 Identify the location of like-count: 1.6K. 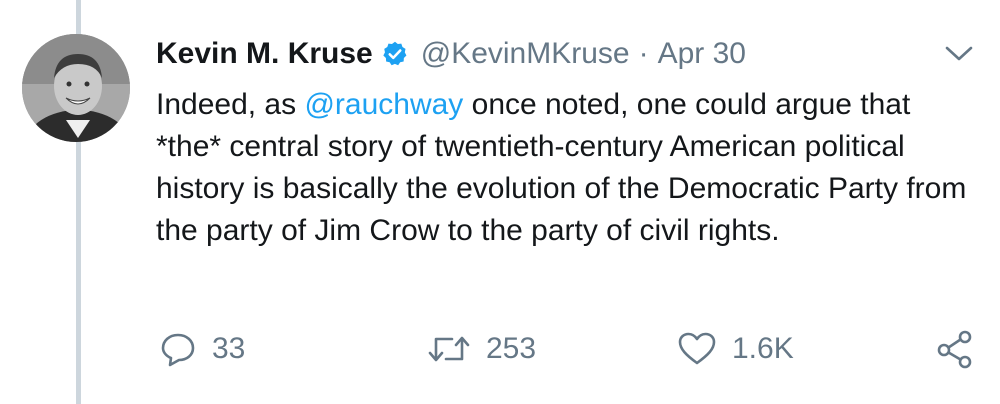
(763, 348).